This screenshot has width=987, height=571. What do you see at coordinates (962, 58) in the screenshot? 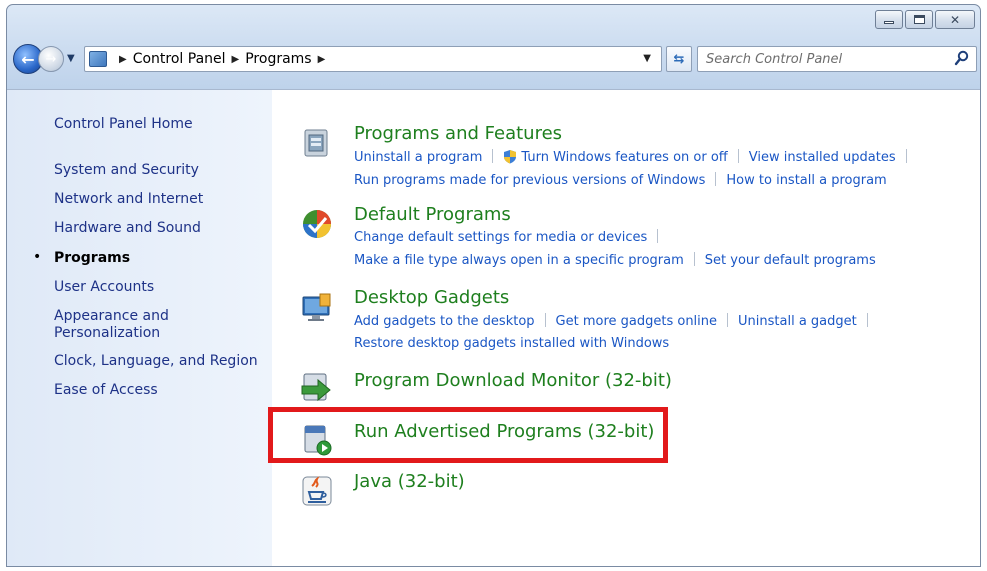
I see `search-icon` at bounding box center [962, 58].